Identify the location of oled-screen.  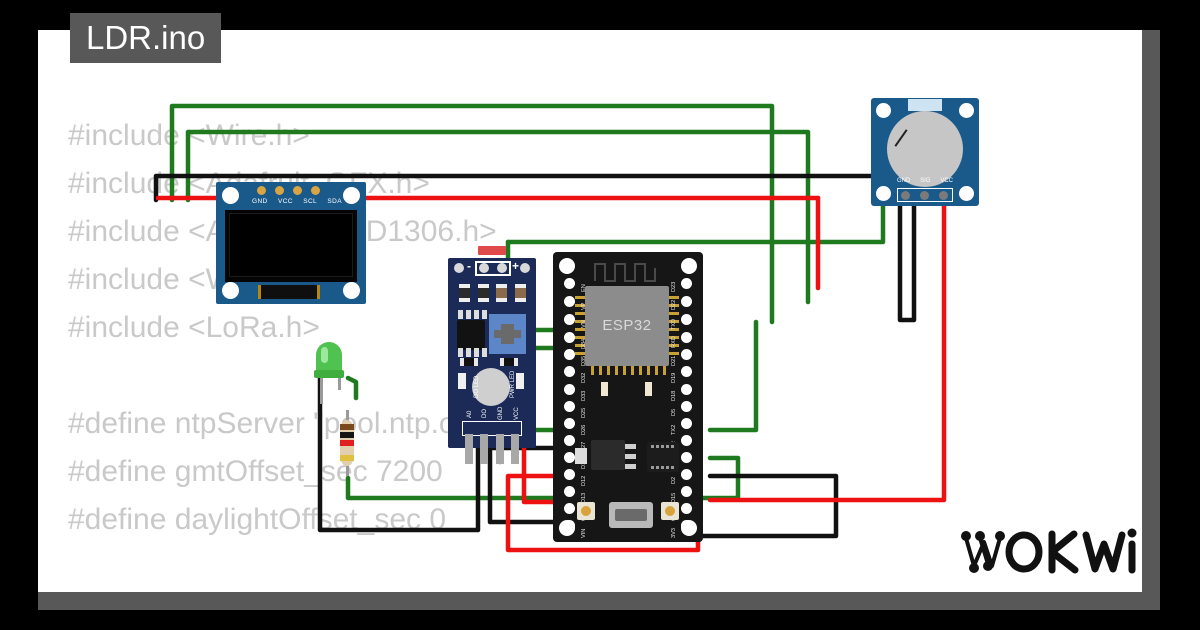
(291, 246).